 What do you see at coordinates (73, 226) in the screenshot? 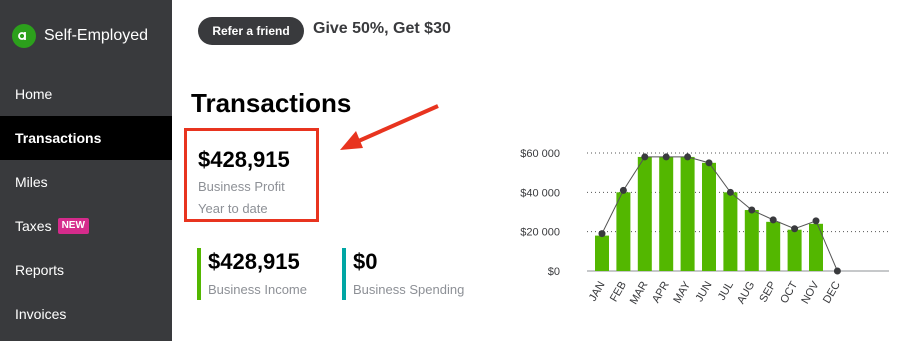
I see `new-badge: NEW` at bounding box center [73, 226].